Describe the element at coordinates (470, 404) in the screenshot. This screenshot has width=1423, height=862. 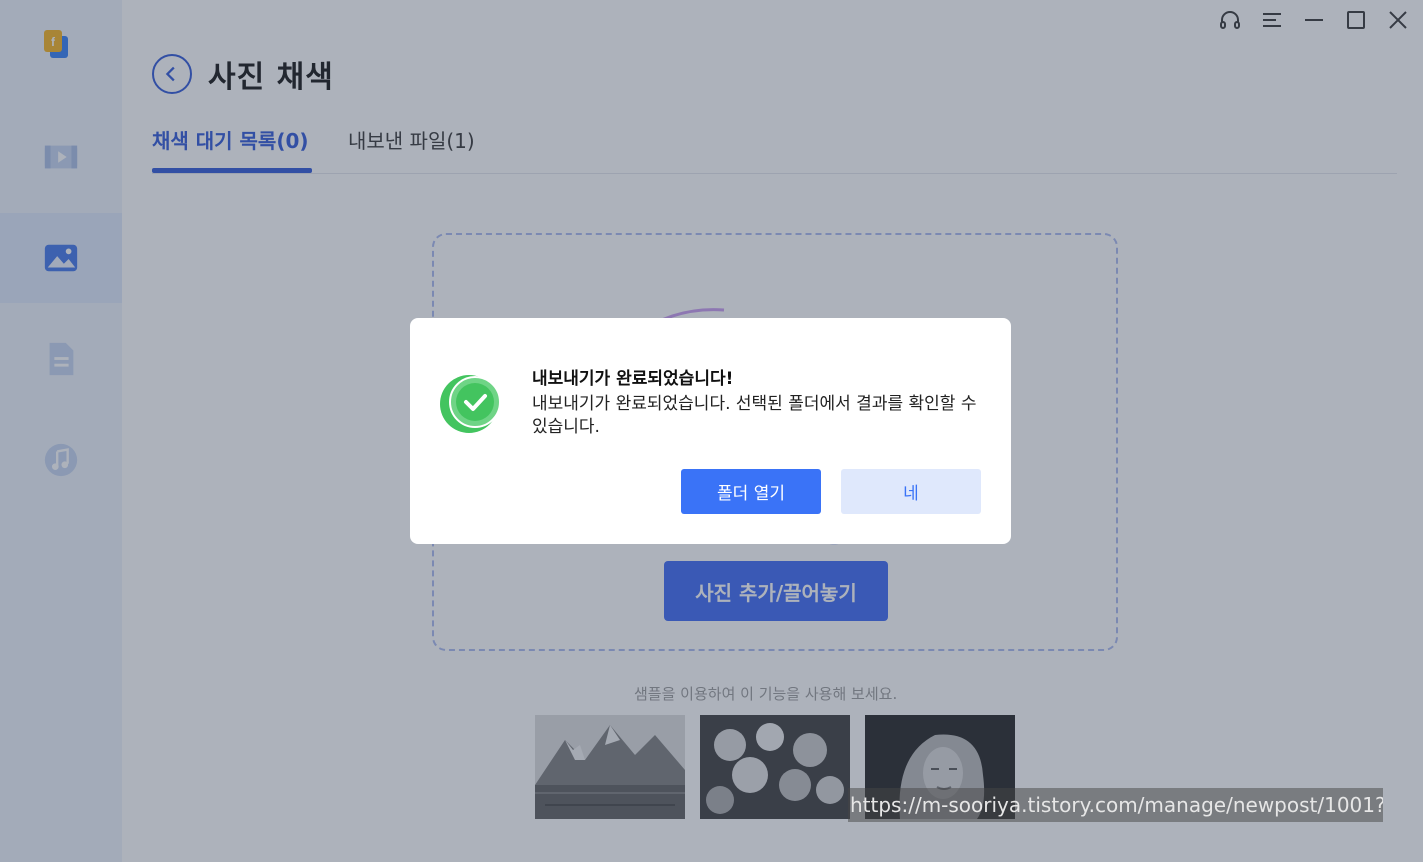
I see `success-check-icon` at that location.